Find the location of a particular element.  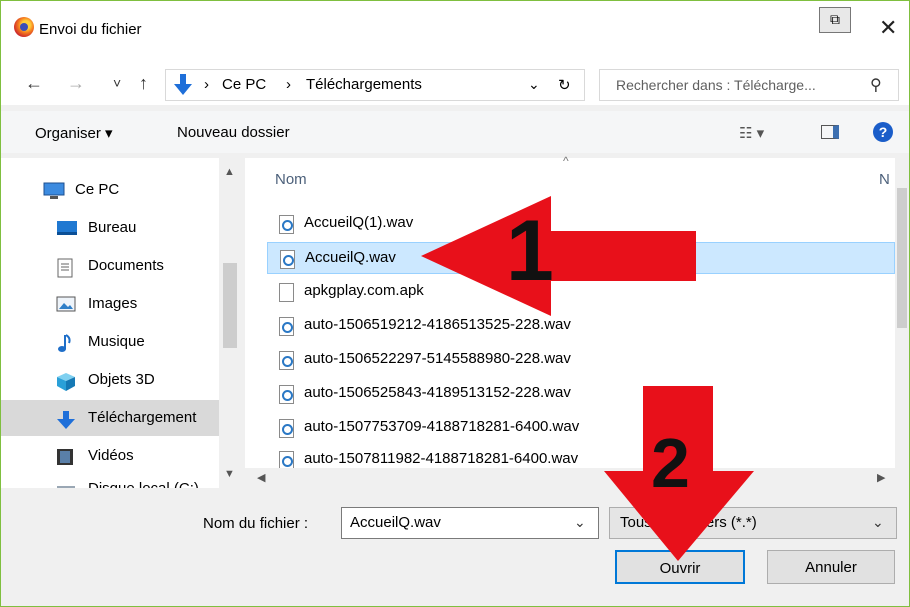

sidebar-item-bureau: Bureau is located at coordinates (110, 228).